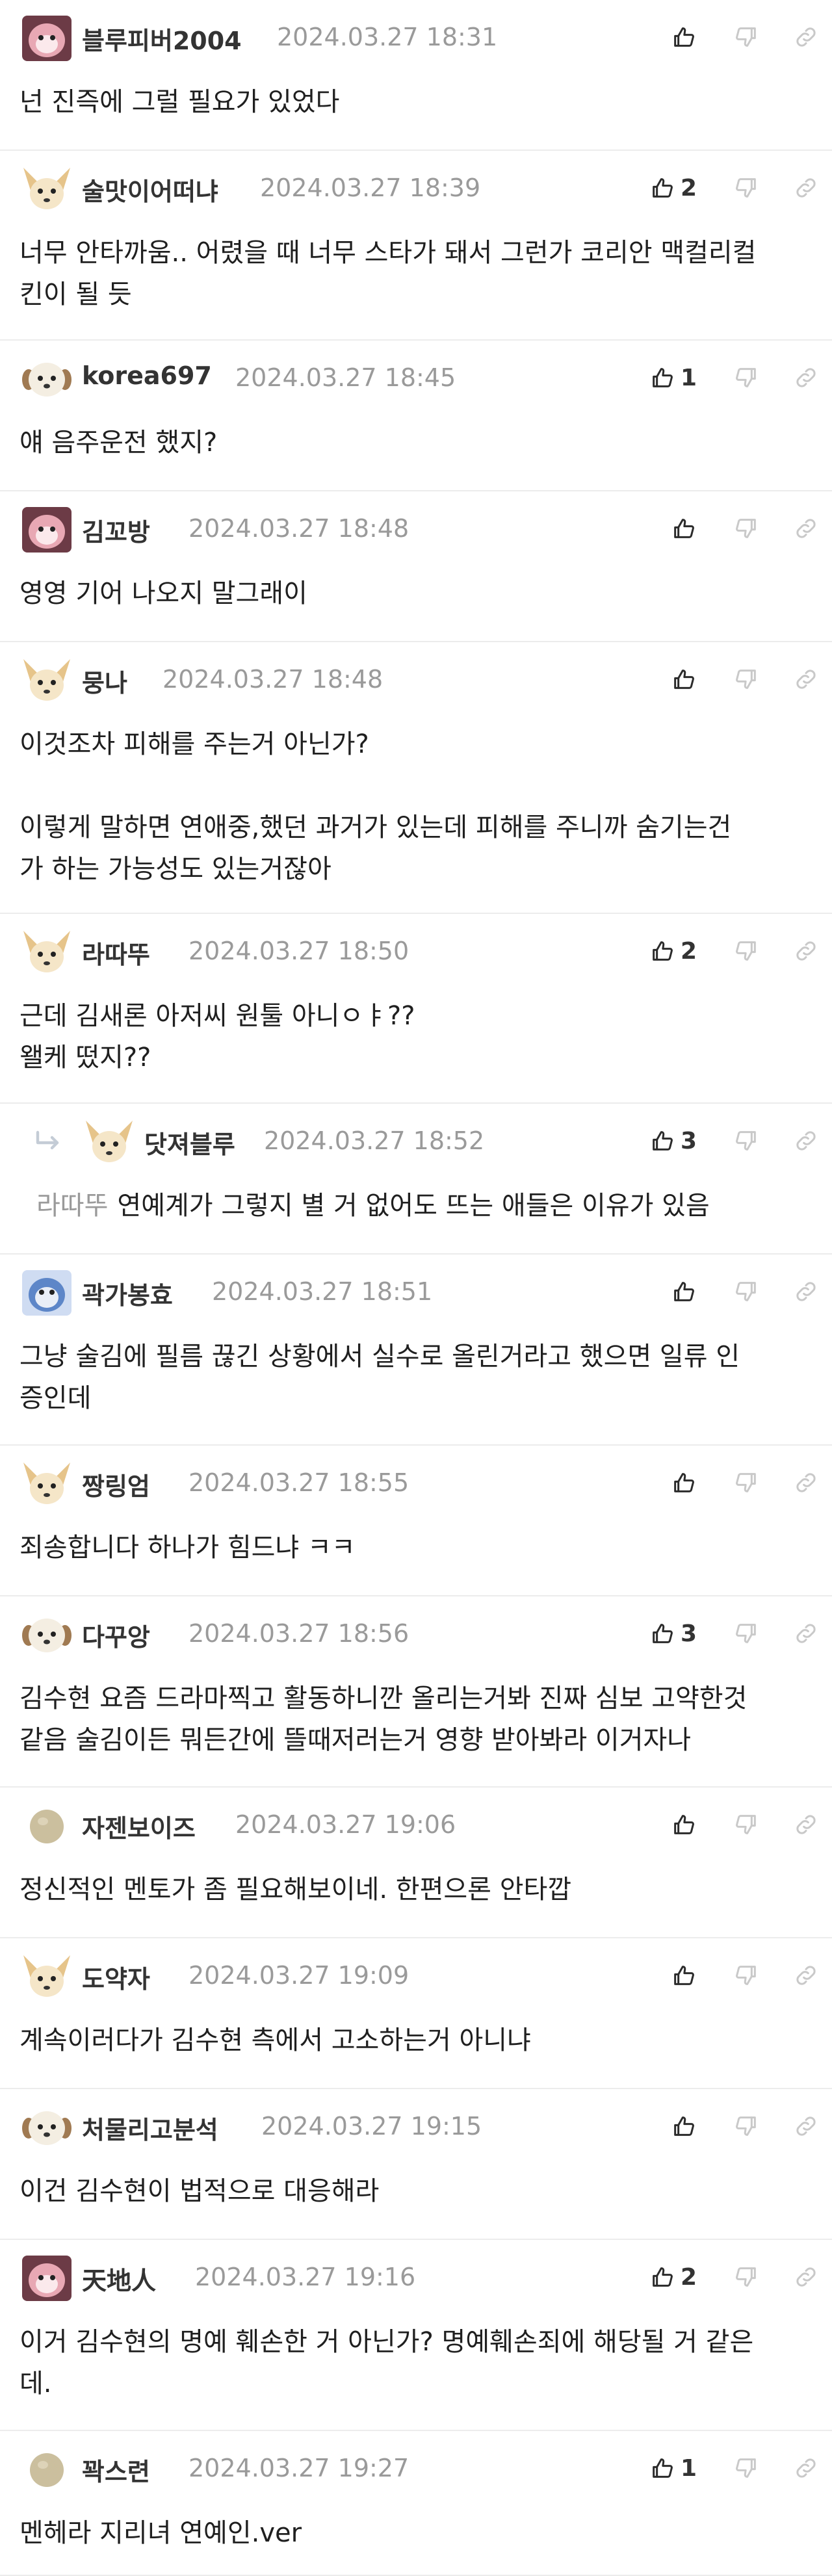 The width and height of the screenshot is (832, 2576). I want to click on comment-body: 그냥 술김에 필름 끊긴 상황에서 실수로 올린거라고 했으면 일류 인 증인데, so click(380, 1377).